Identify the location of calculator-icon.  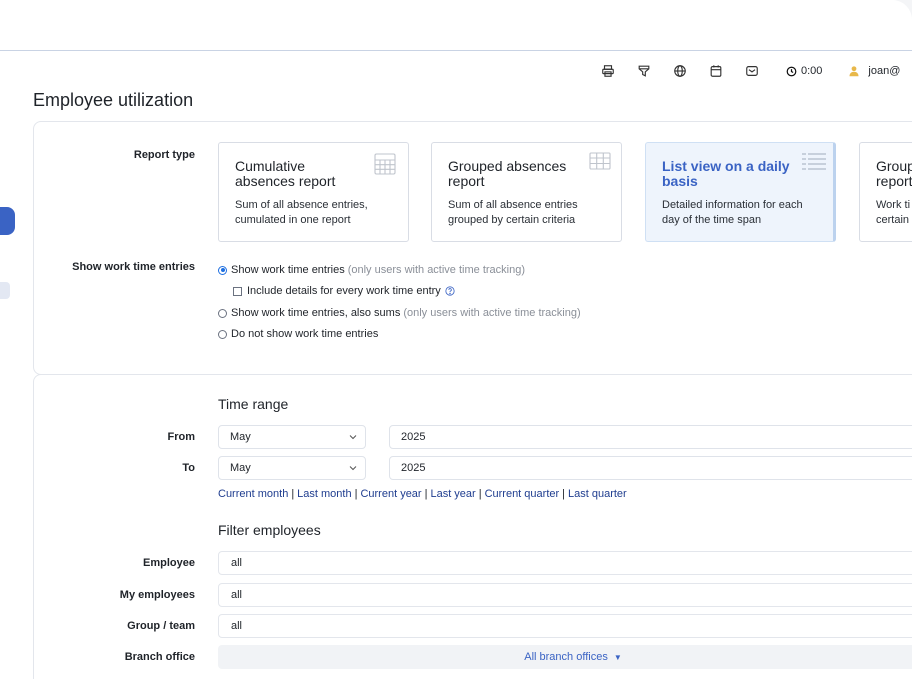
(385, 164).